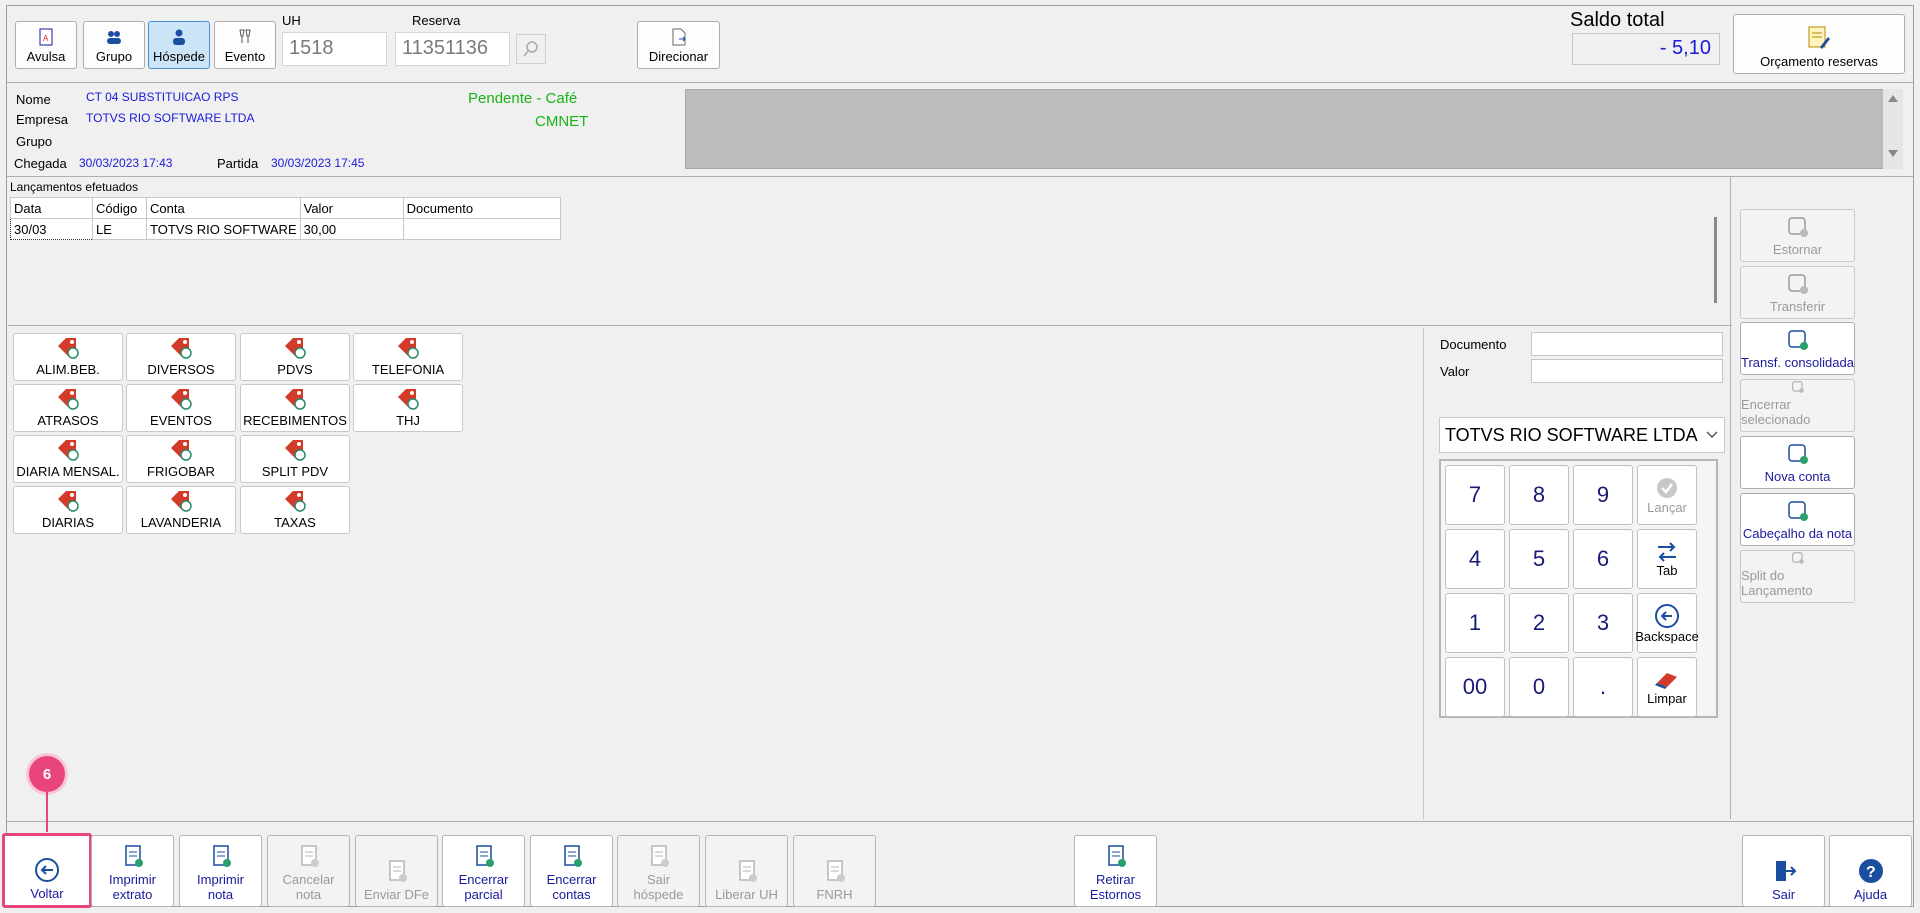 The height and width of the screenshot is (913, 1920). What do you see at coordinates (223, 208) in the screenshot?
I see `col-conta: Conta` at bounding box center [223, 208].